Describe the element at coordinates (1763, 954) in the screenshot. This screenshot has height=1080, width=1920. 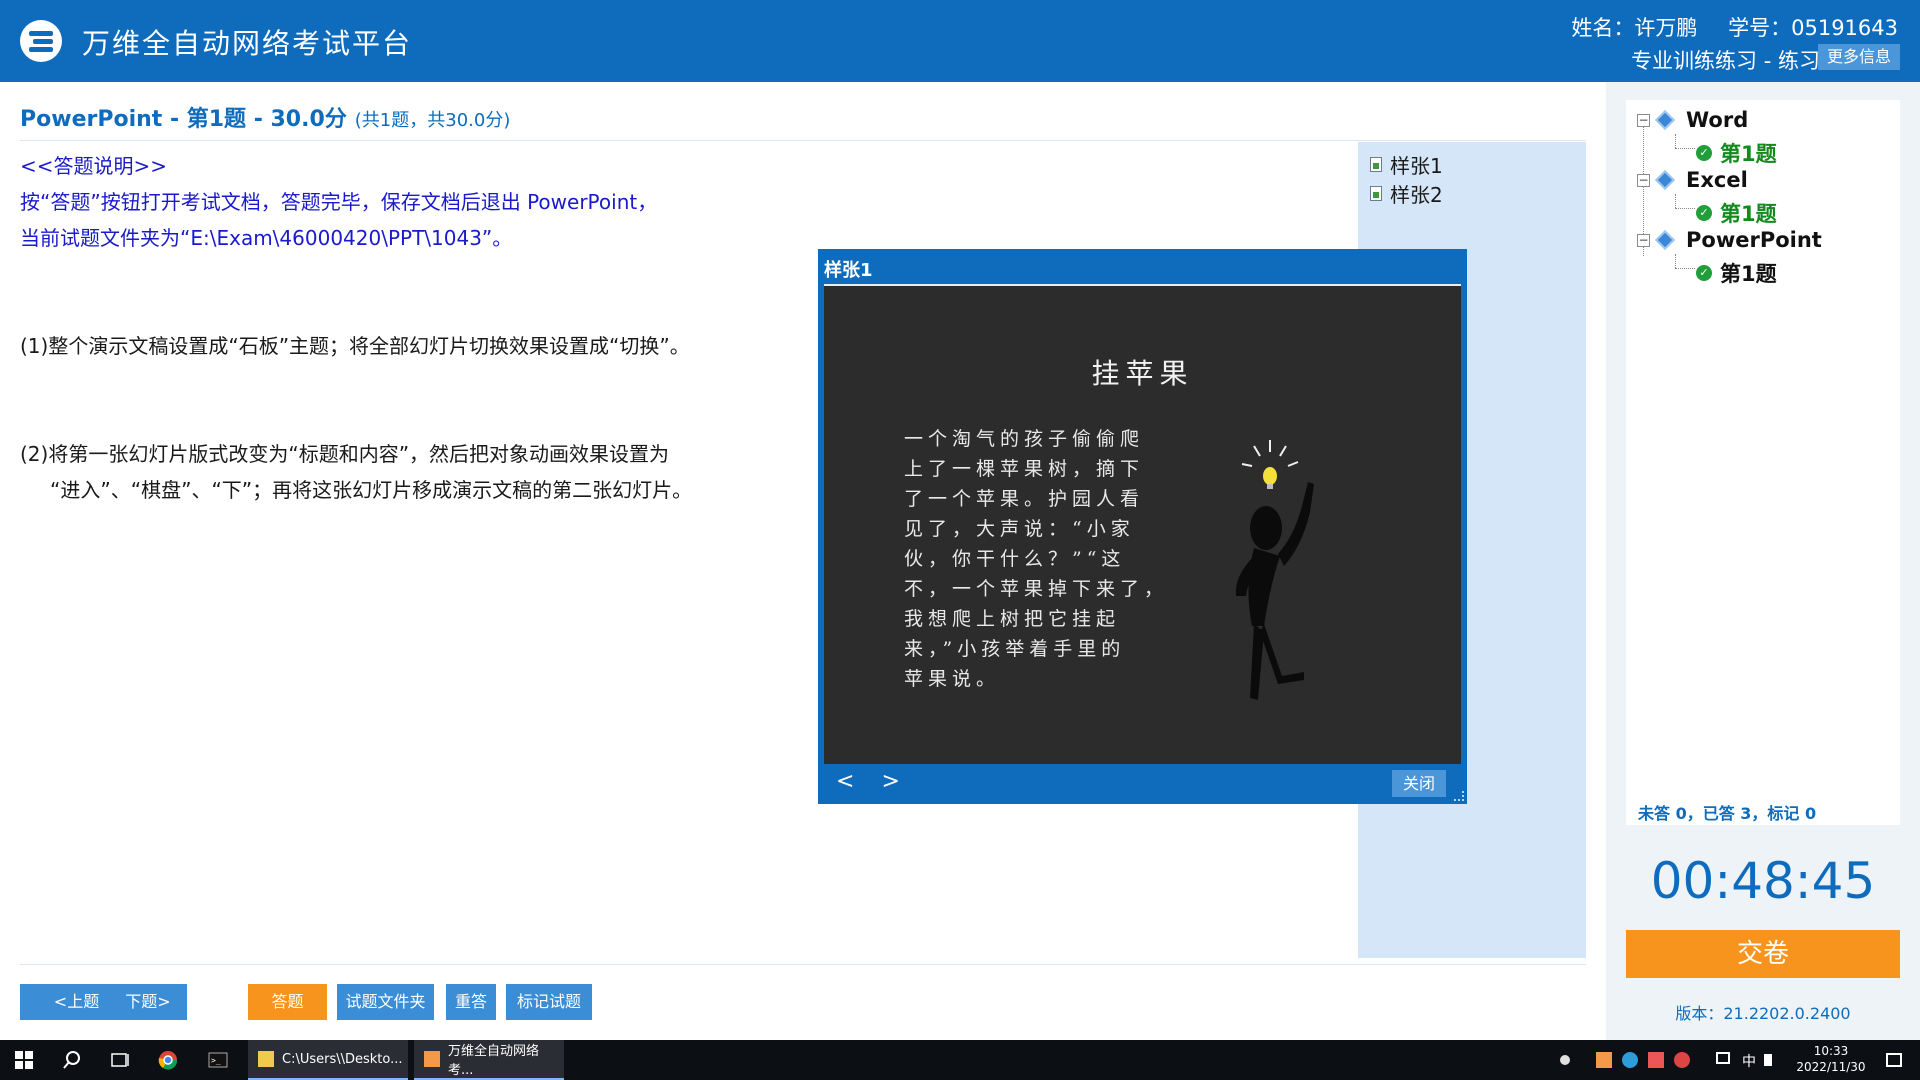
I see `submit-exam-button: 交卷` at that location.